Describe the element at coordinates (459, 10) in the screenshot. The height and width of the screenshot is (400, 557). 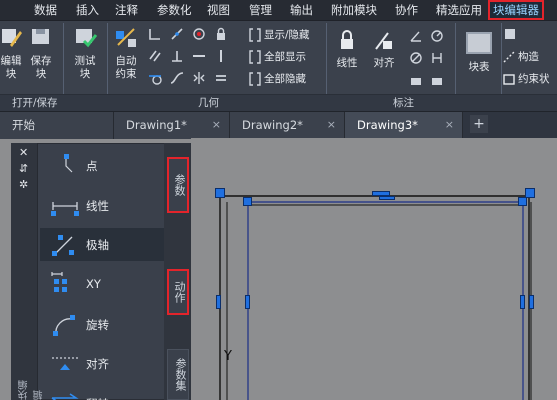
I see `menu-item-featured-apps: 精选应用` at that location.